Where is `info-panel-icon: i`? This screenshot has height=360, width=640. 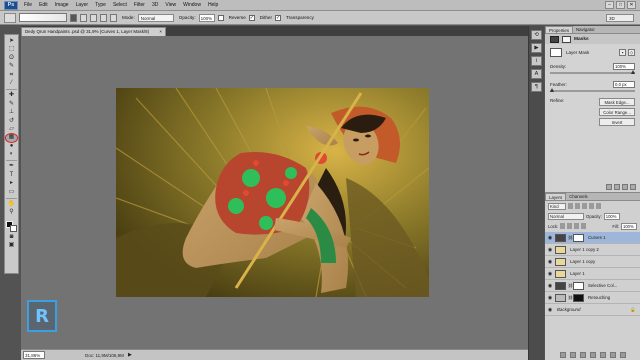 info-panel-icon: i is located at coordinates (536, 61).